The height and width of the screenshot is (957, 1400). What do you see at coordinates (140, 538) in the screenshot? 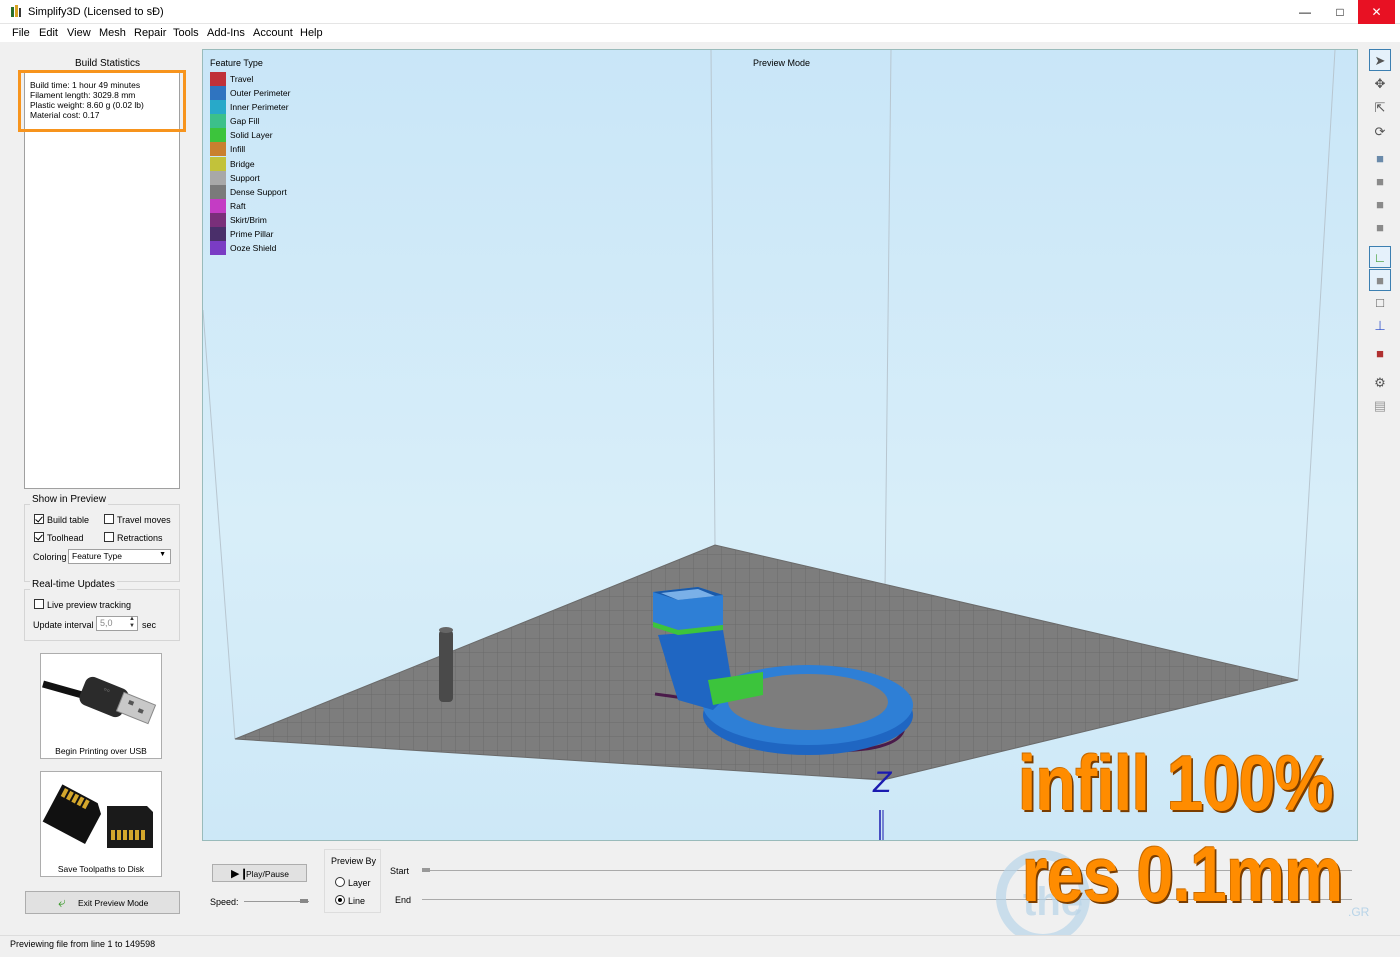
I see `retractions-label: Retractions` at bounding box center [140, 538].